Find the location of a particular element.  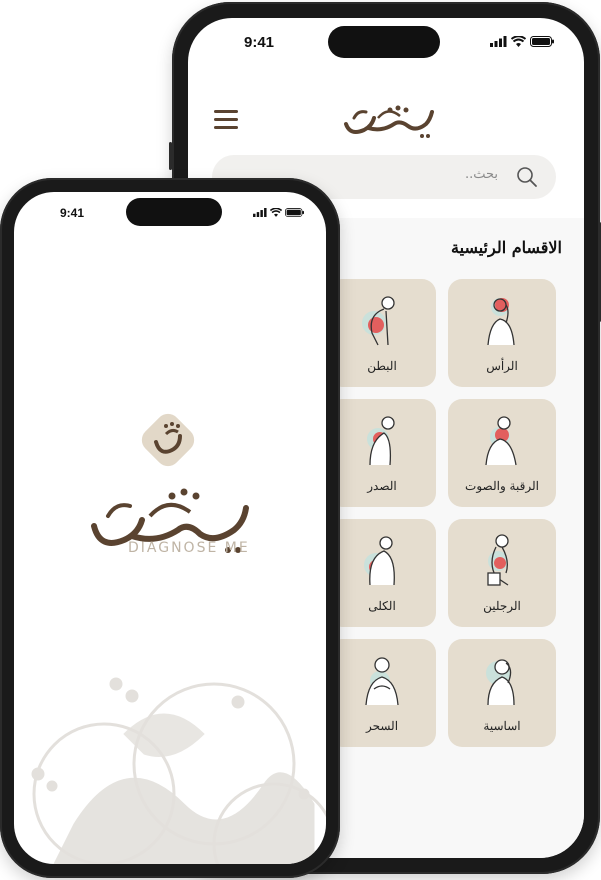

search-placeholder: بحث.. is located at coordinates (481, 174).